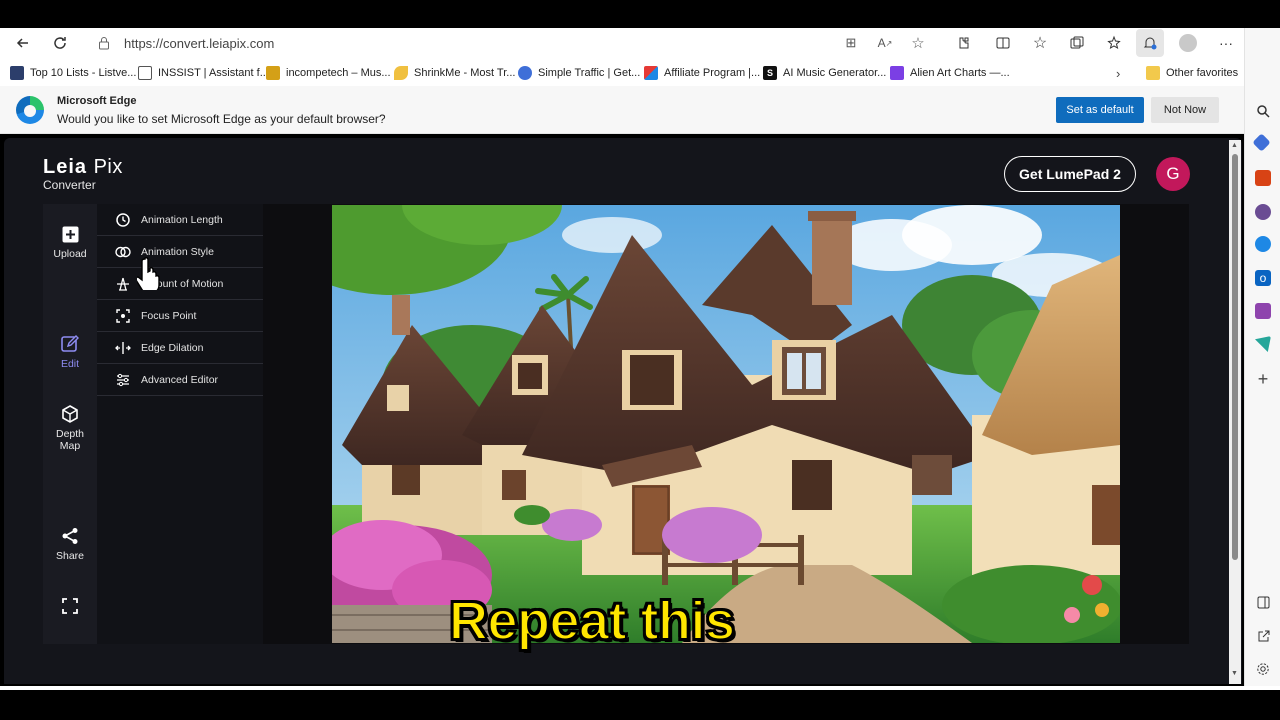 This screenshot has height=720, width=1280. I want to click on search-icon, so click(1263, 111).